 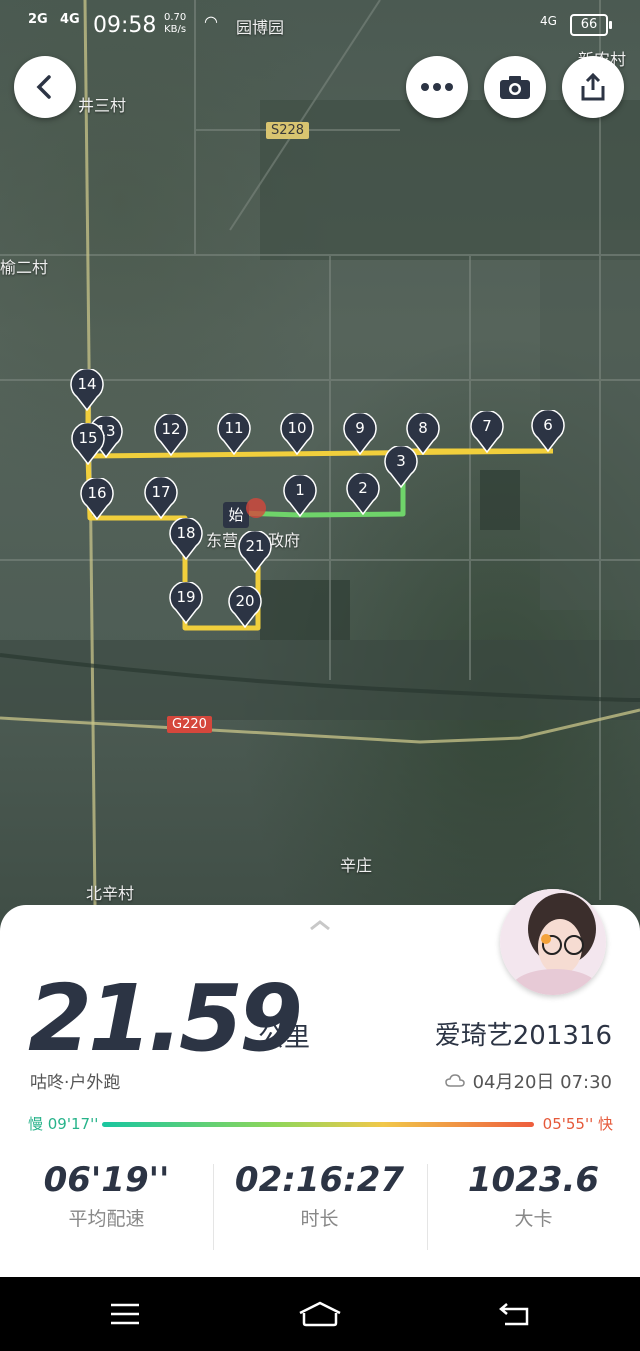 I want to click on route-marker: 21, so click(x=255, y=552).